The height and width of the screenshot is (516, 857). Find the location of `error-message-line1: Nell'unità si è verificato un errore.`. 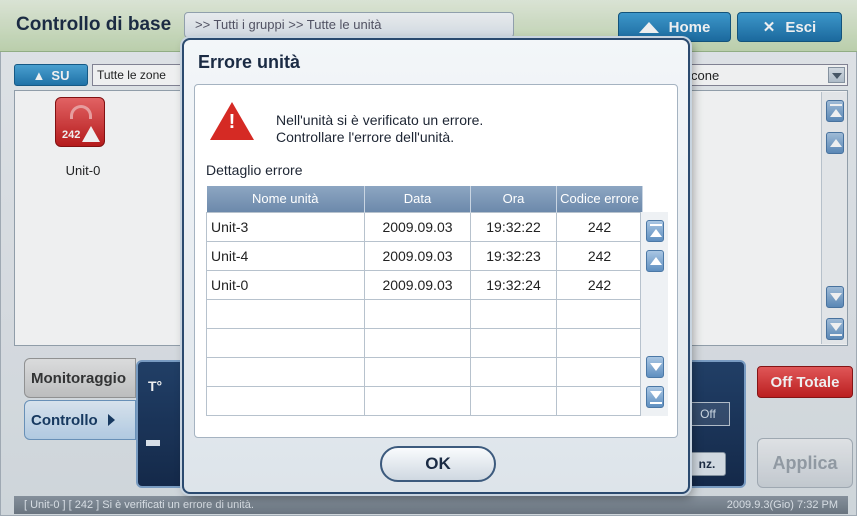

error-message-line1: Nell'unità si è verificato un errore. is located at coordinates (380, 120).